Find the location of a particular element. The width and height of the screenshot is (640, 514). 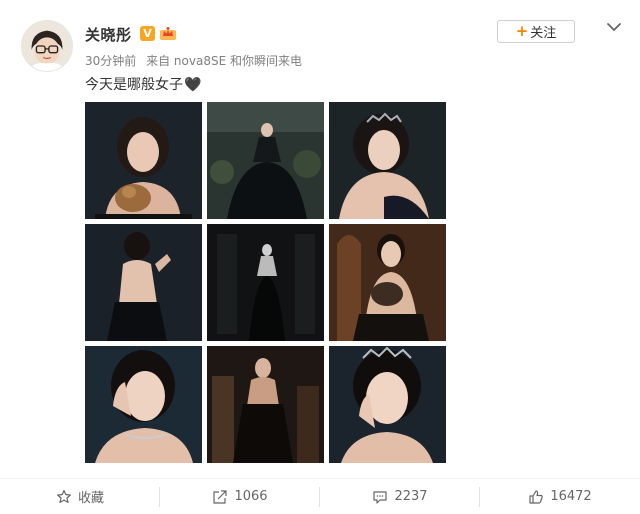

follow-button: + 关注 is located at coordinates (536, 31).